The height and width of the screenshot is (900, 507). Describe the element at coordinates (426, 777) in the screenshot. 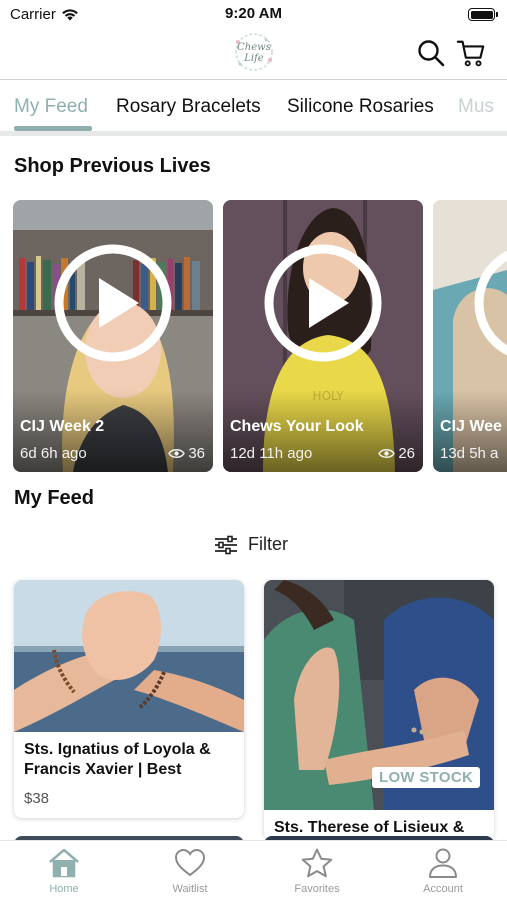

I see `low-stock-badge: LOW STOCK` at that location.